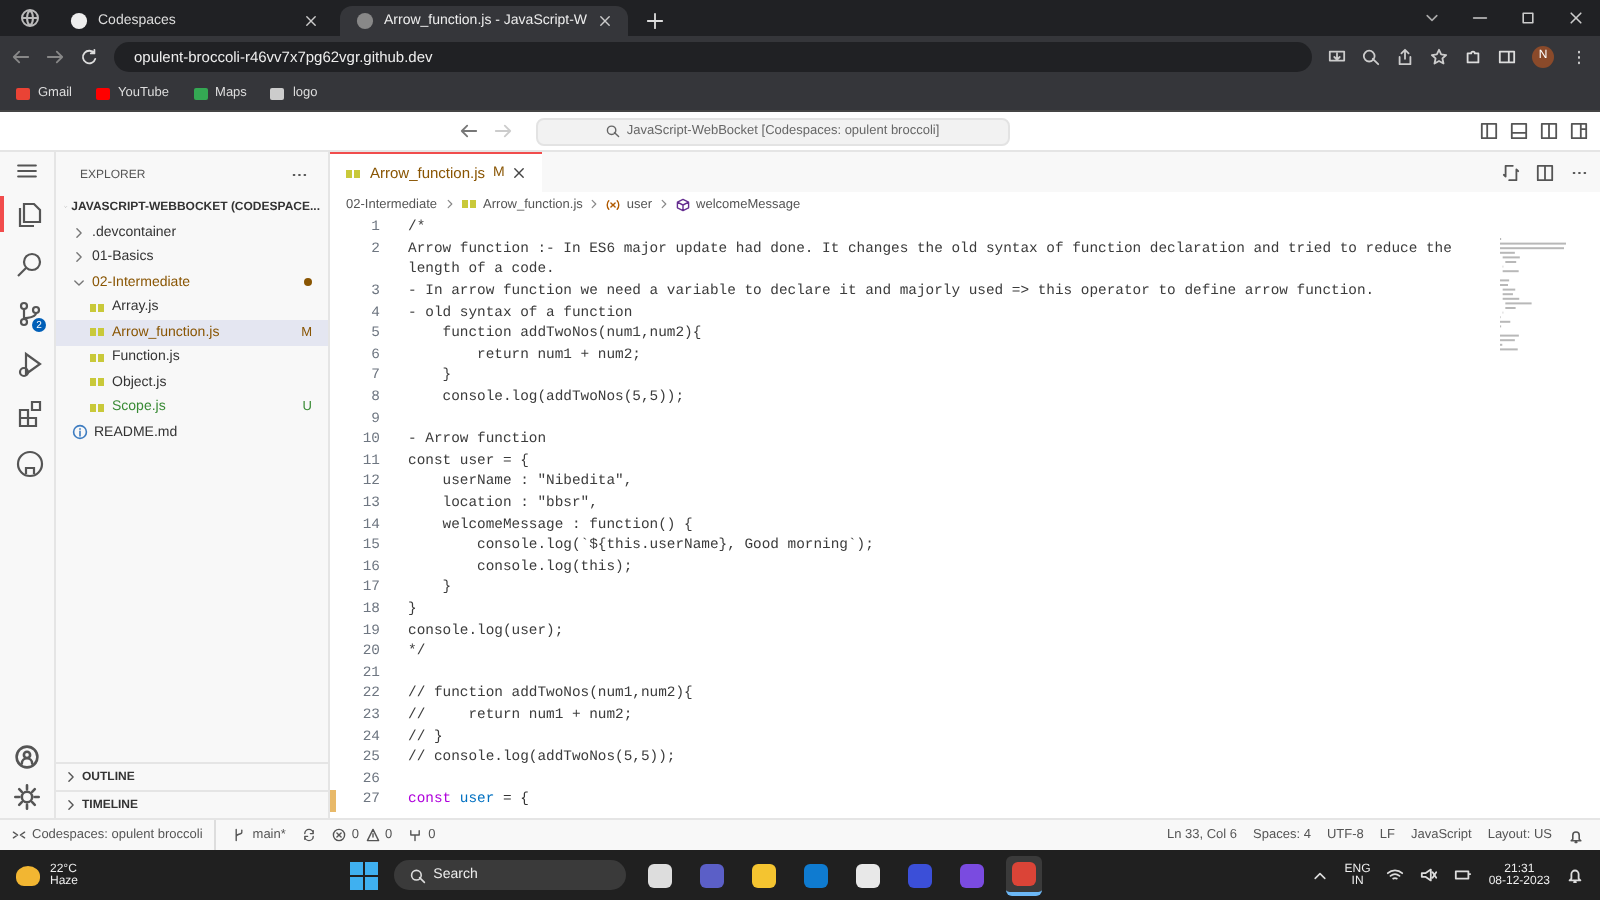  I want to click on menu-icon, so click(27, 171).